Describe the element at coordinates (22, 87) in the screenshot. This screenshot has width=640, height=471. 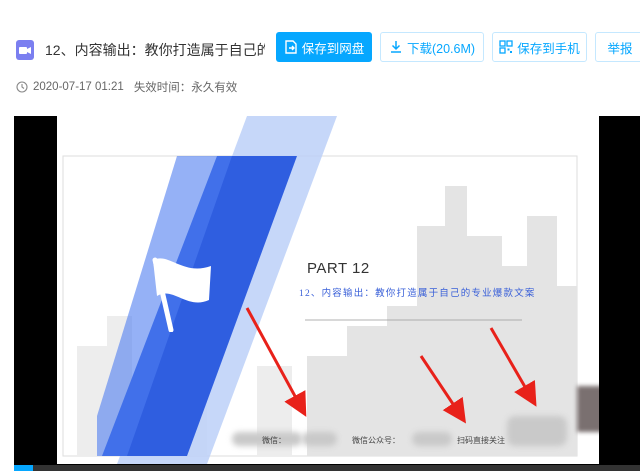
I see `clock-icon` at that location.